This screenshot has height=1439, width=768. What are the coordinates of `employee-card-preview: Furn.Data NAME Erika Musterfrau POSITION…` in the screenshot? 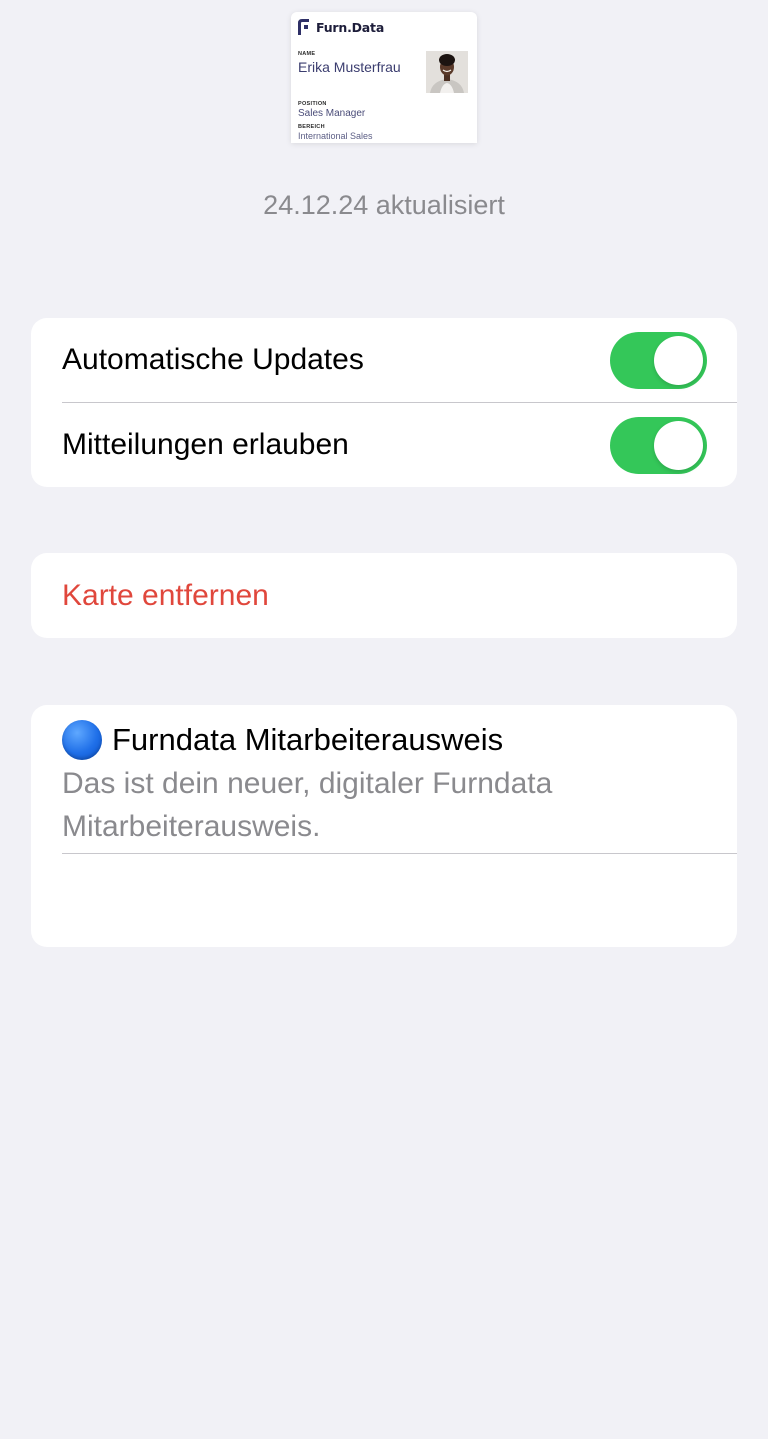 It's located at (384, 77).